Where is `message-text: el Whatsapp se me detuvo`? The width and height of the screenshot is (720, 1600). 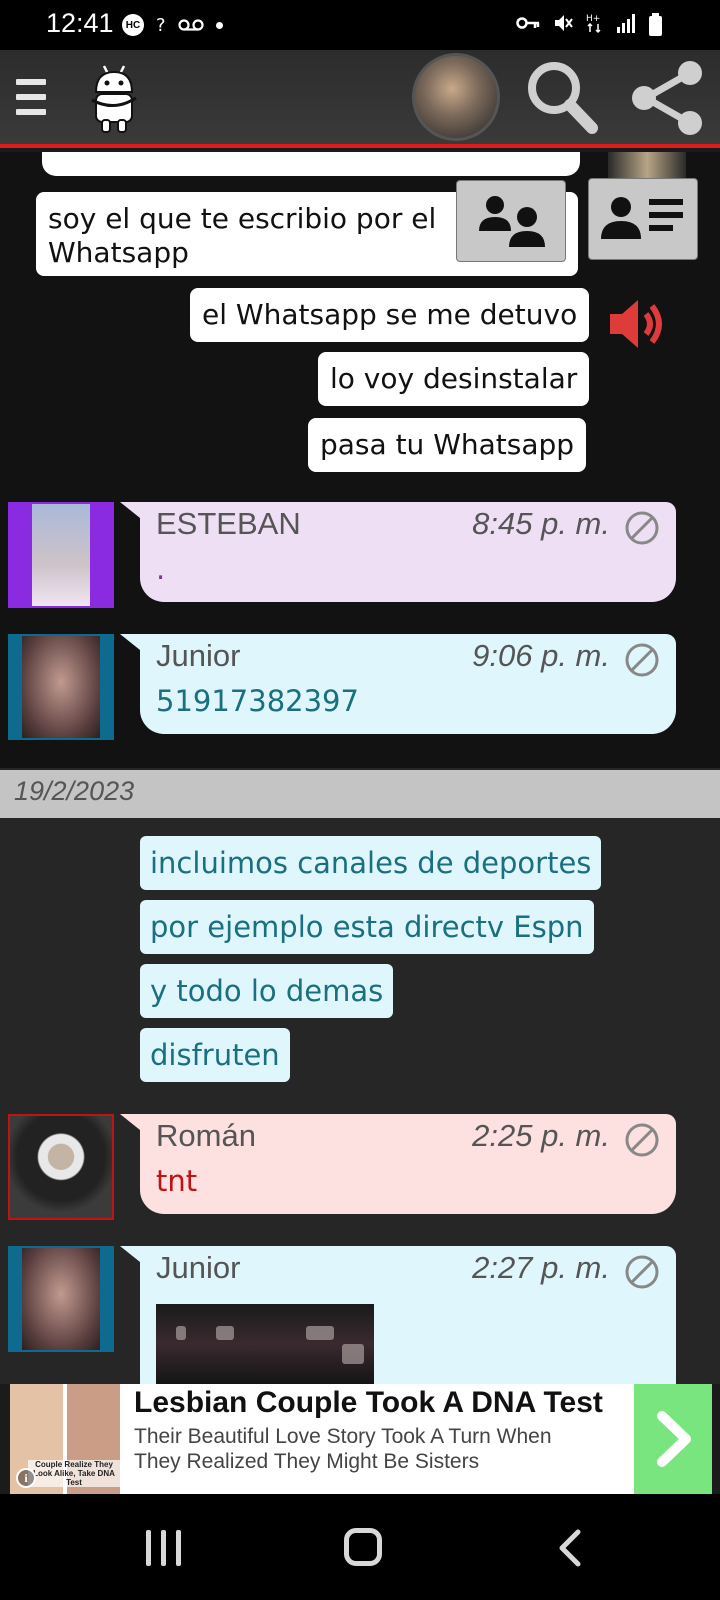 message-text: el Whatsapp se me detuvo is located at coordinates (390, 314).